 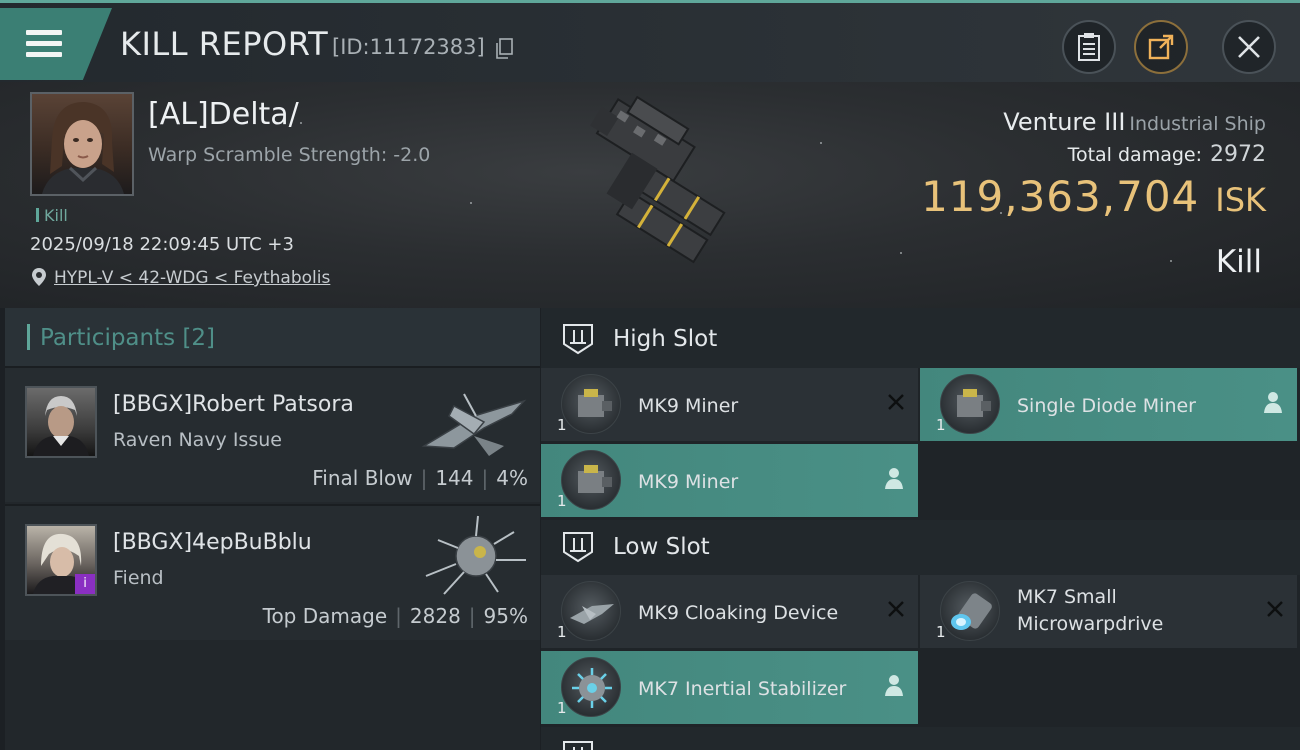 What do you see at coordinates (1238, 262) in the screenshot?
I see `result-label: Kill` at bounding box center [1238, 262].